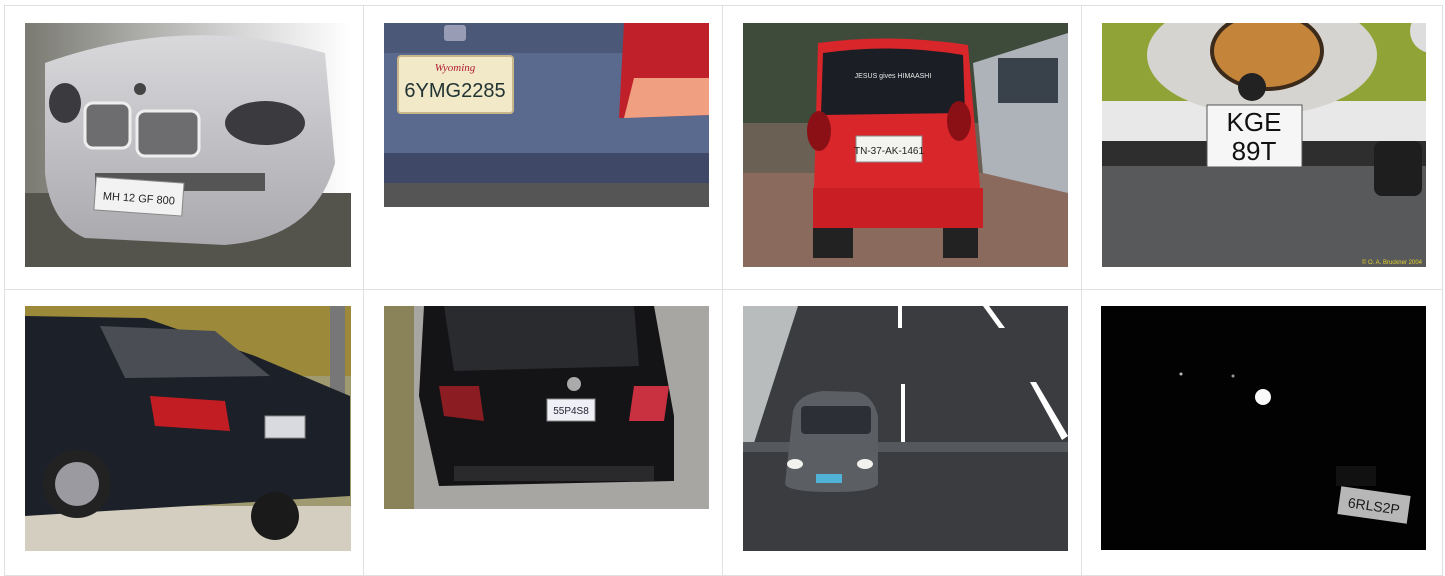 Image resolution: width=1445 pixels, height=576 pixels. Describe the element at coordinates (1392, 262) in the screenshot. I see `photo-credit-text: © O. A. Bruckner 2004` at that location.